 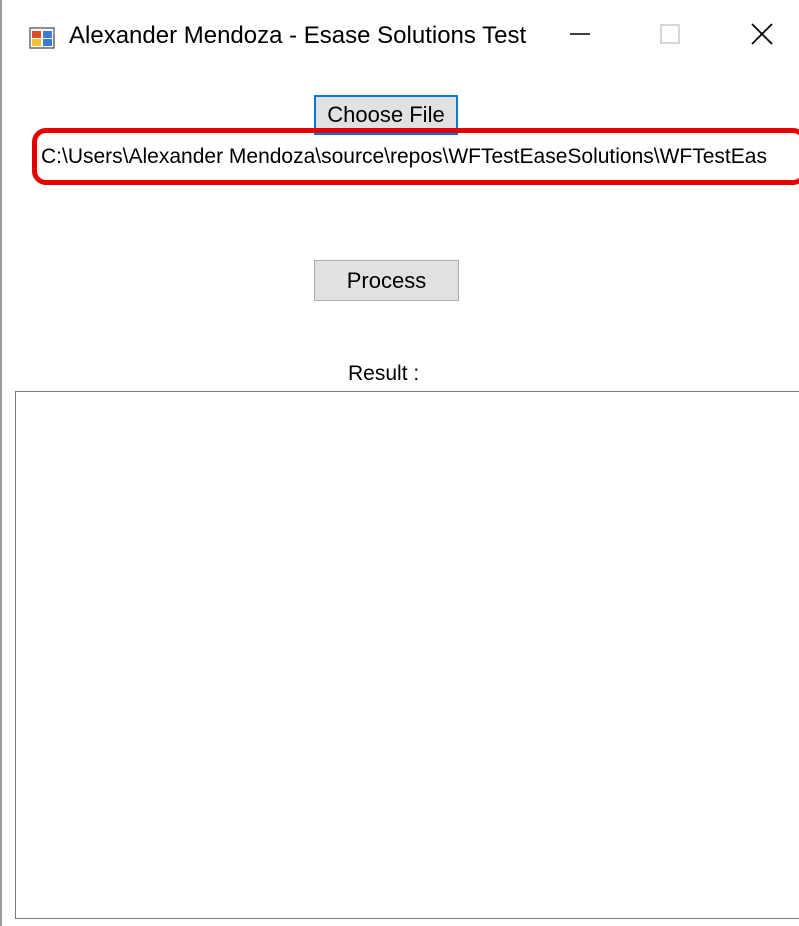 I want to click on window-title: Alexander Mendoza - Esase Solutions Test, so click(x=298, y=35).